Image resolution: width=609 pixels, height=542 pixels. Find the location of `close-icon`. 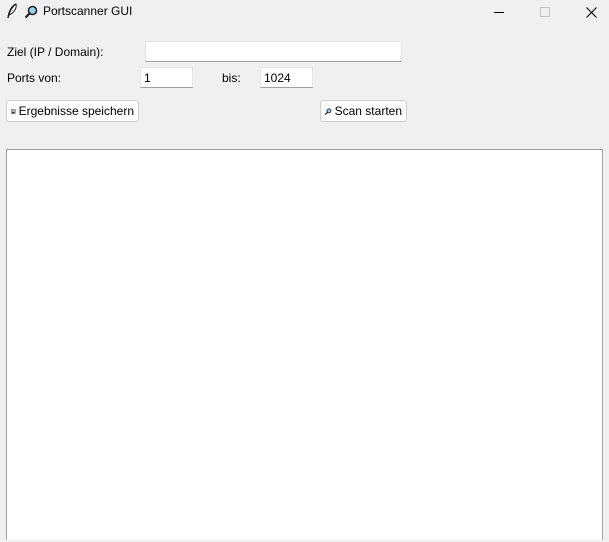

close-icon is located at coordinates (591, 12).